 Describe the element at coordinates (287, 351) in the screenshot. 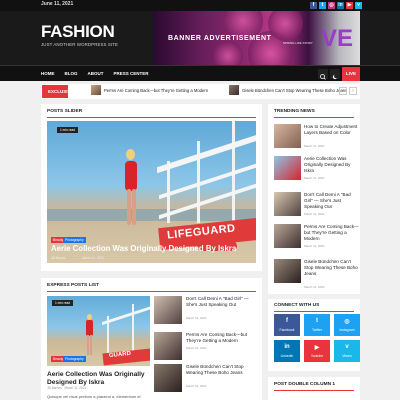

I see `social-card-linkedin: in Linkedin` at that location.